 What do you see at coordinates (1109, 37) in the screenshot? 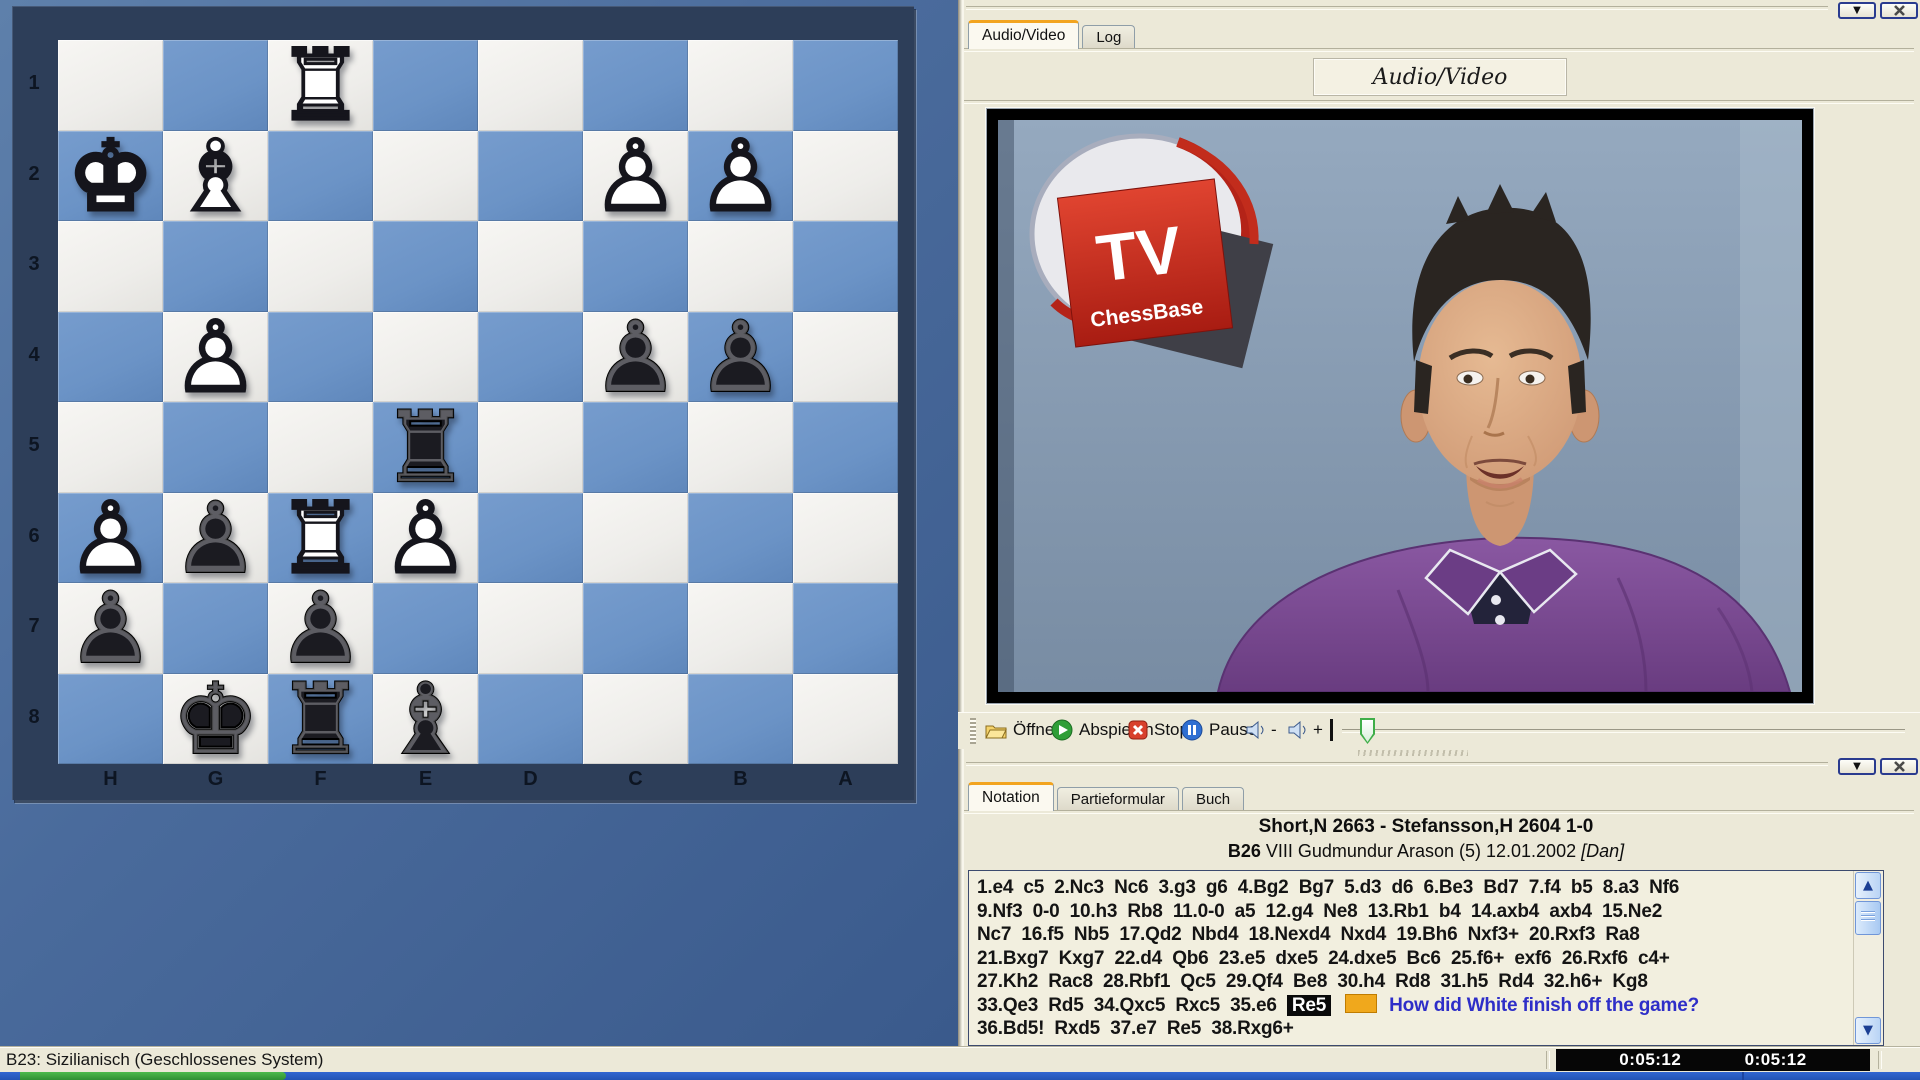
I see `tab-log: Log` at bounding box center [1109, 37].